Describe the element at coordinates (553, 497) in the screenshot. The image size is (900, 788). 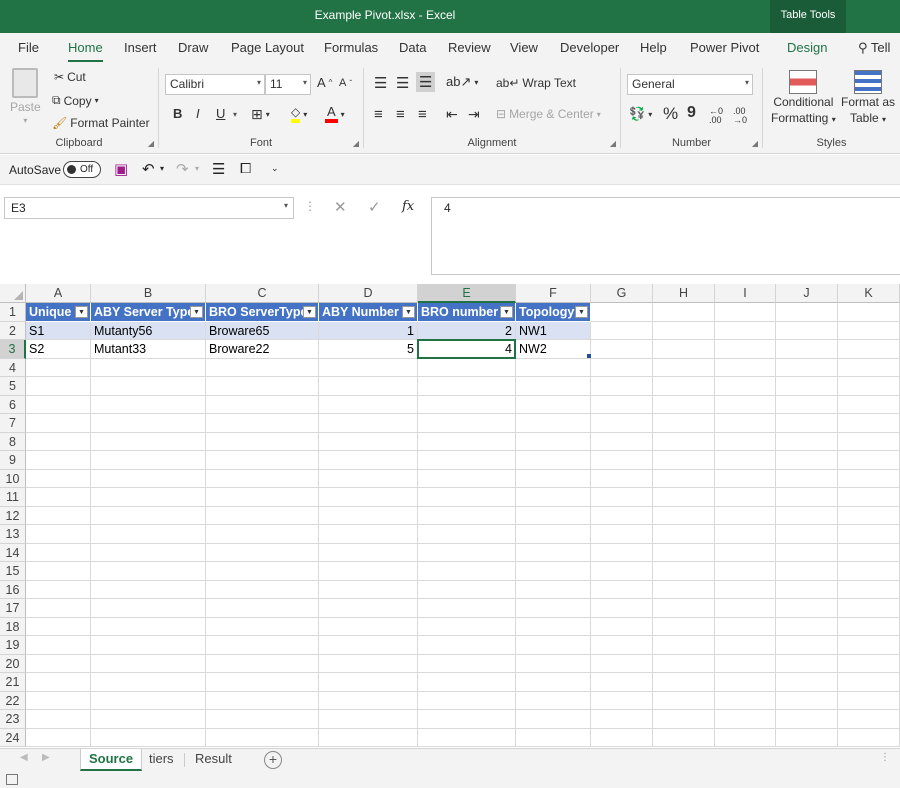
I see `cell-f11` at that location.